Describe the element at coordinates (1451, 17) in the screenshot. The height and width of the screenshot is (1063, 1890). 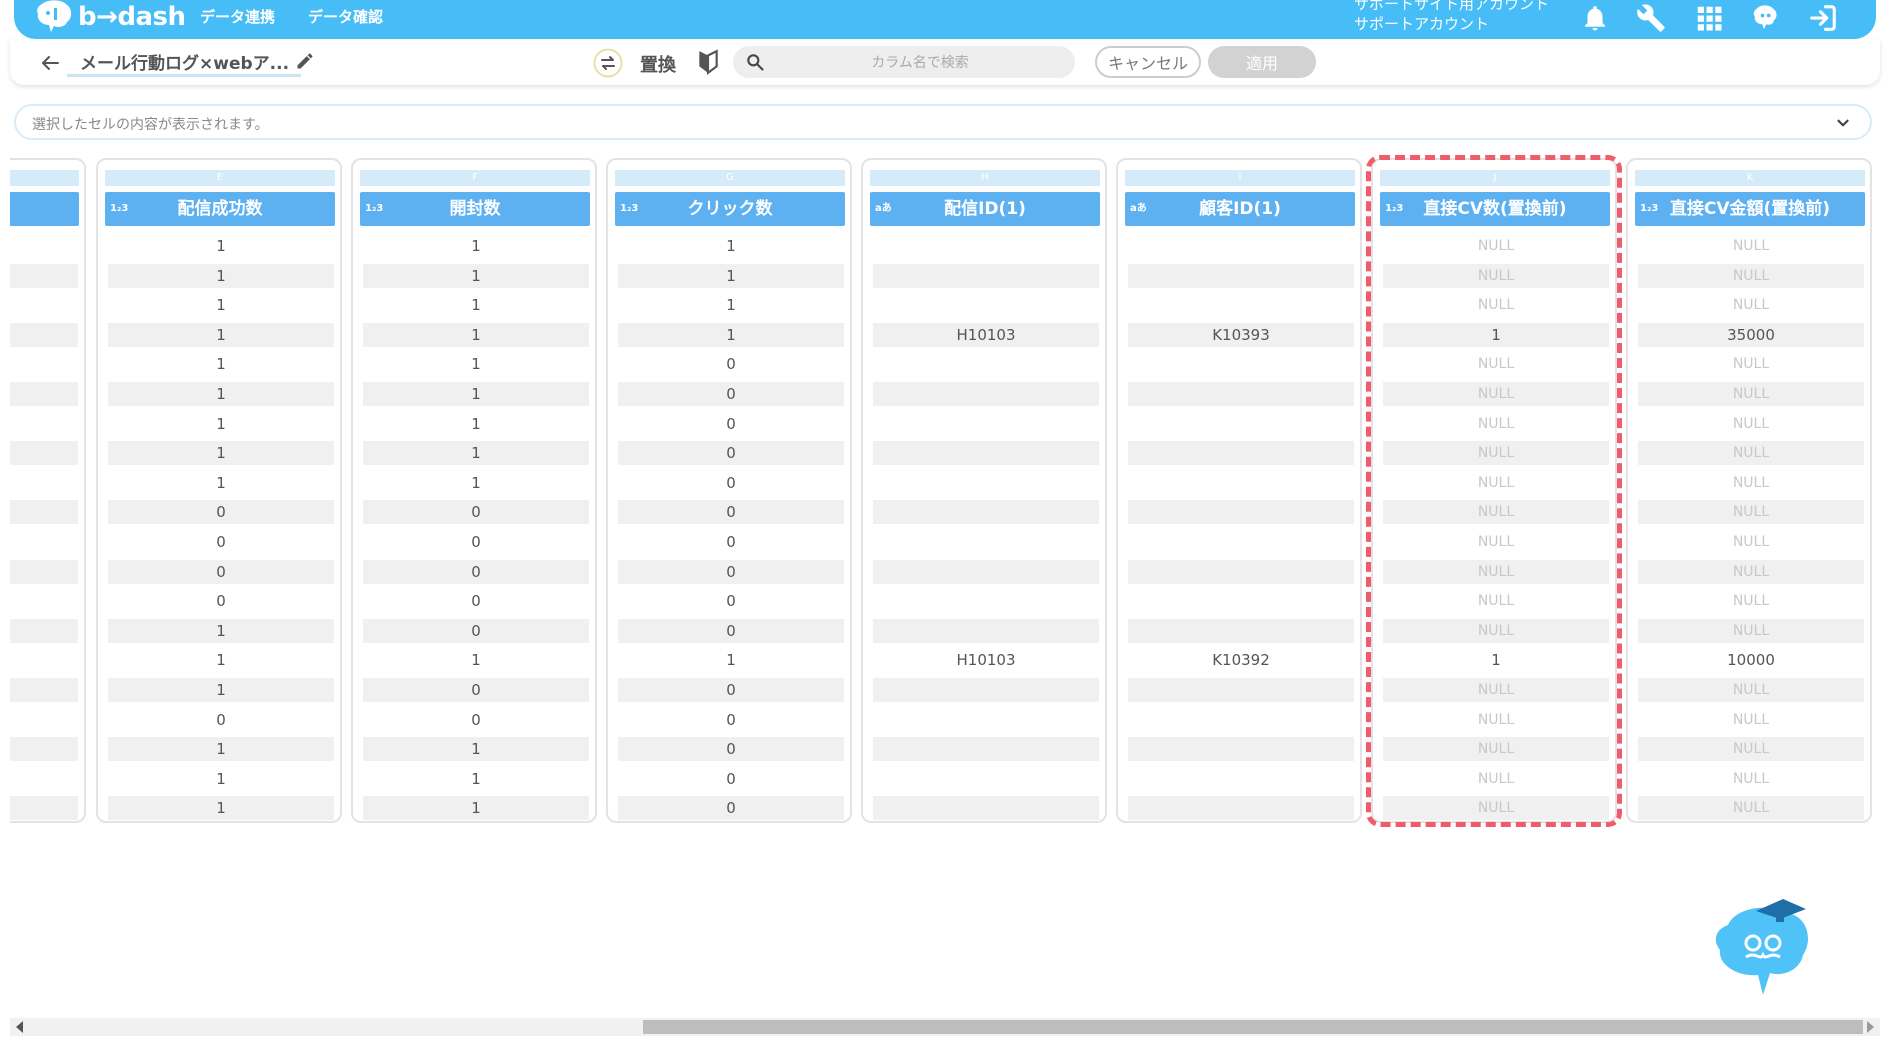
I see `account-info: サポートサイト用アカウント サポートアカウント` at that location.